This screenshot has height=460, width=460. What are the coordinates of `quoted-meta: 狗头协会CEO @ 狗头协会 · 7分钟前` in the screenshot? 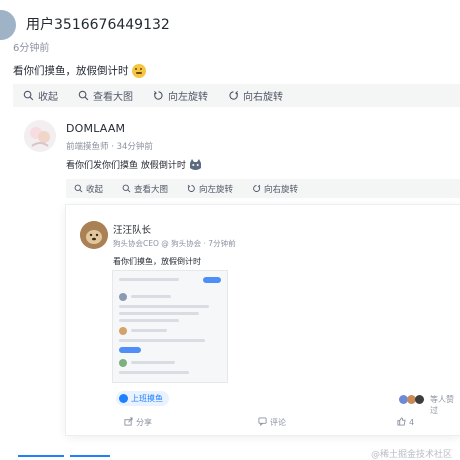 It's located at (174, 243).